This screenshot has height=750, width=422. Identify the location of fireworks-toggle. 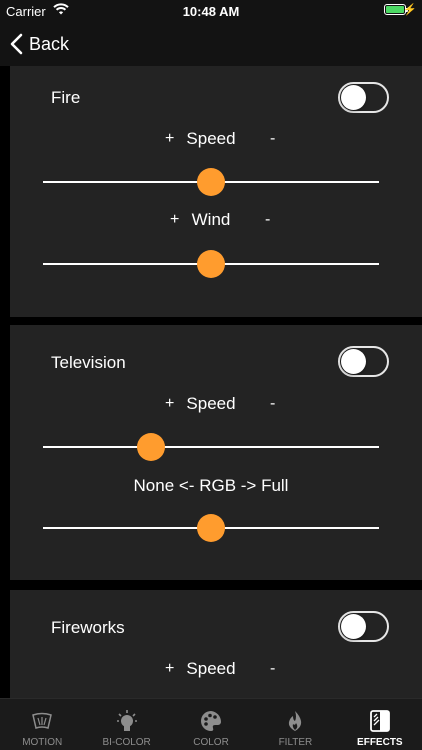
(363, 626).